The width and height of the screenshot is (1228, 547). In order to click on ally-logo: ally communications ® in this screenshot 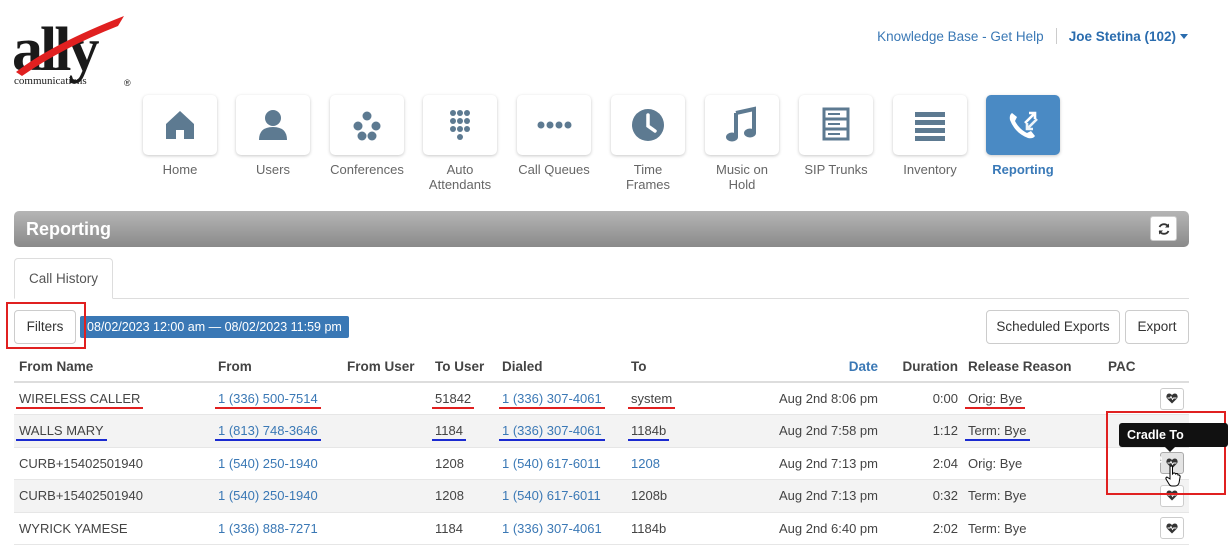, I will do `click(79, 51)`.